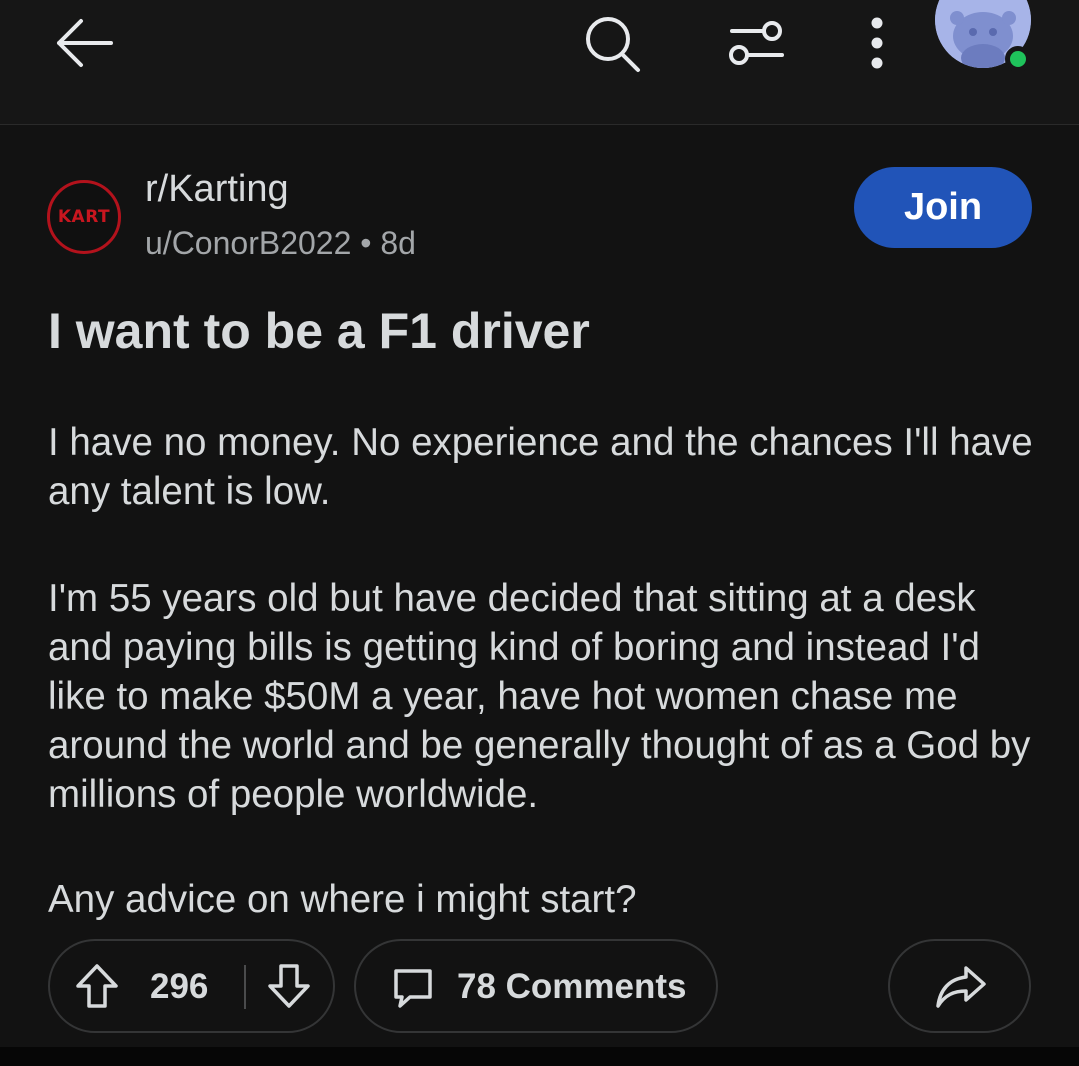 This screenshot has width=1079, height=1066. I want to click on search-button, so click(612, 43).